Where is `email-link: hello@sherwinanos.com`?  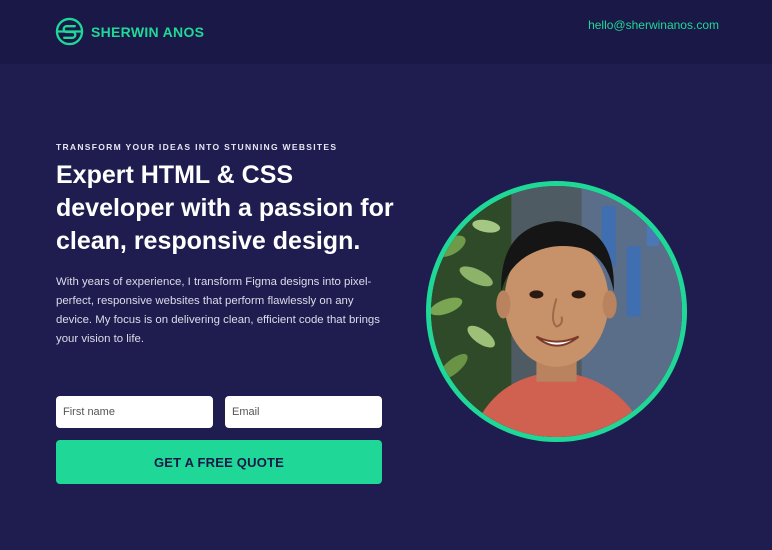 email-link: hello@sherwinanos.com is located at coordinates (653, 25).